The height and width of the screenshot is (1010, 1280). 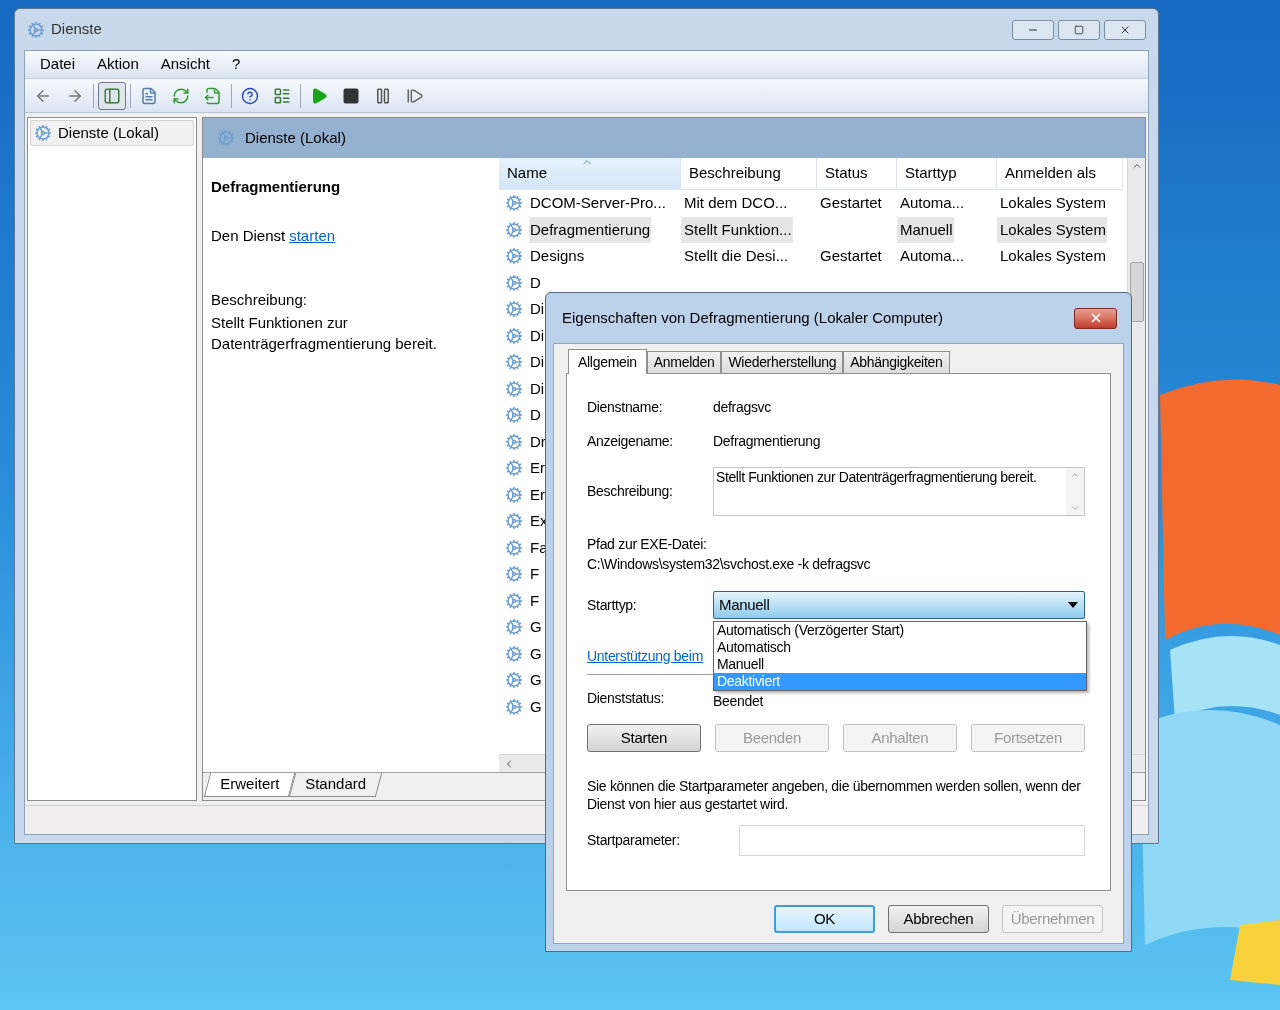 What do you see at coordinates (58, 64) in the screenshot?
I see `menu-item: Datei` at bounding box center [58, 64].